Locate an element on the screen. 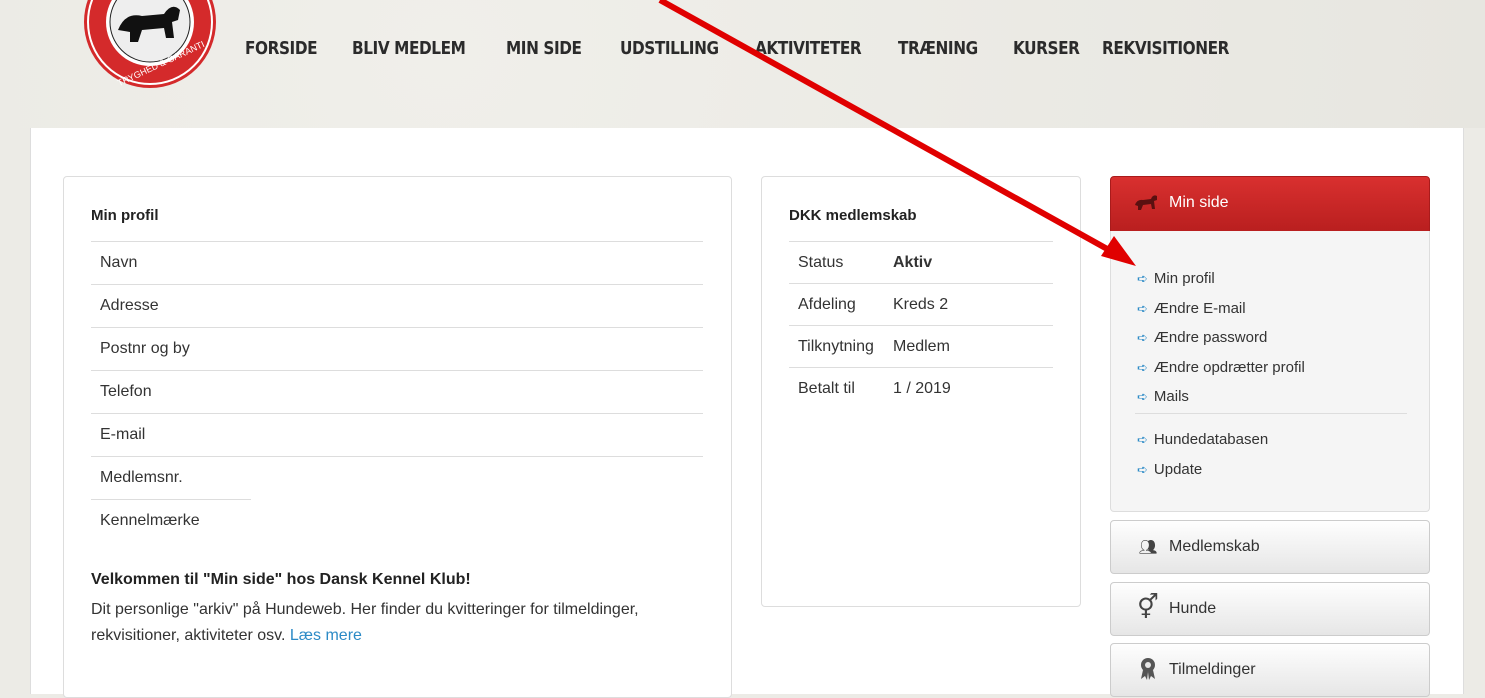 This screenshot has height=698, width=1485. membership-value: 1 / 2019 is located at coordinates (973, 388).